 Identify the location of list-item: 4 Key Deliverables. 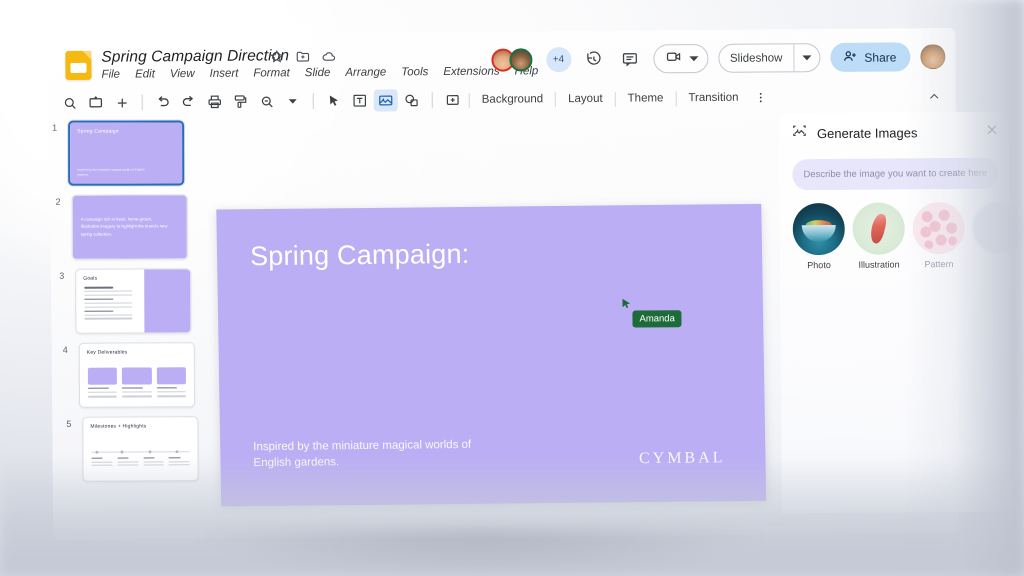
(128, 375).